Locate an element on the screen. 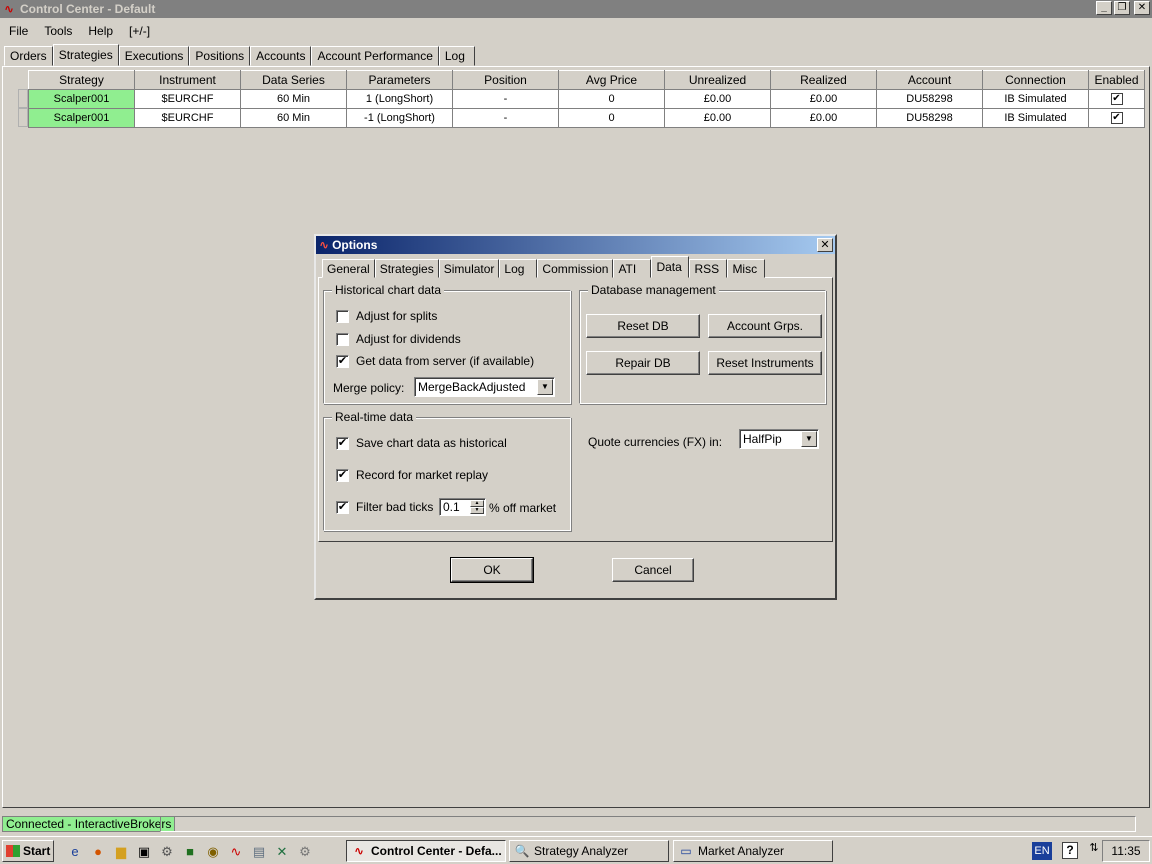 Image resolution: width=1152 pixels, height=864 pixels. reset-db-button: Reset DB is located at coordinates (643, 326).